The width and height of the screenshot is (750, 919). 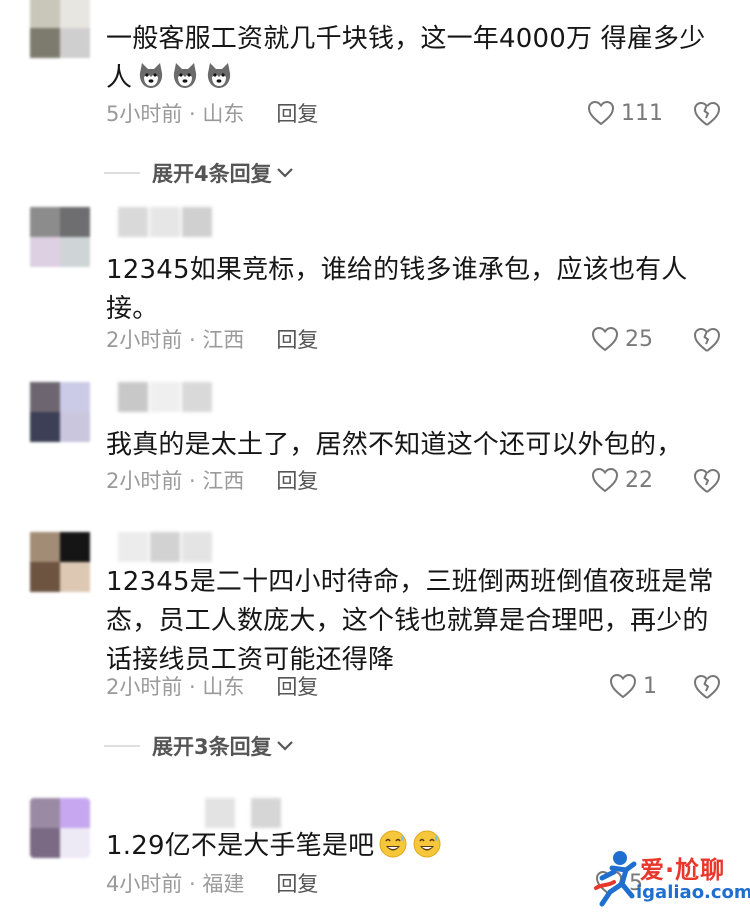 I want to click on like-count: 22, so click(x=639, y=480).